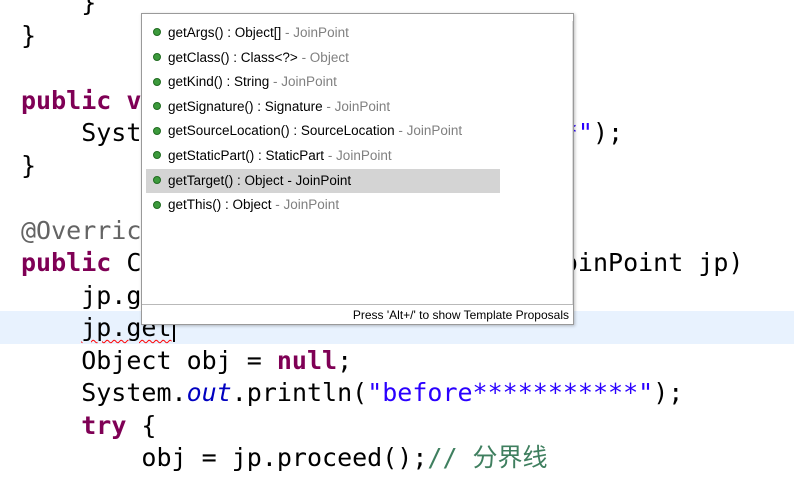 This screenshot has height=483, width=794. What do you see at coordinates (460, 315) in the screenshot?
I see `template-proposals-hint: Press 'Alt+/' to show Template Proposals` at bounding box center [460, 315].